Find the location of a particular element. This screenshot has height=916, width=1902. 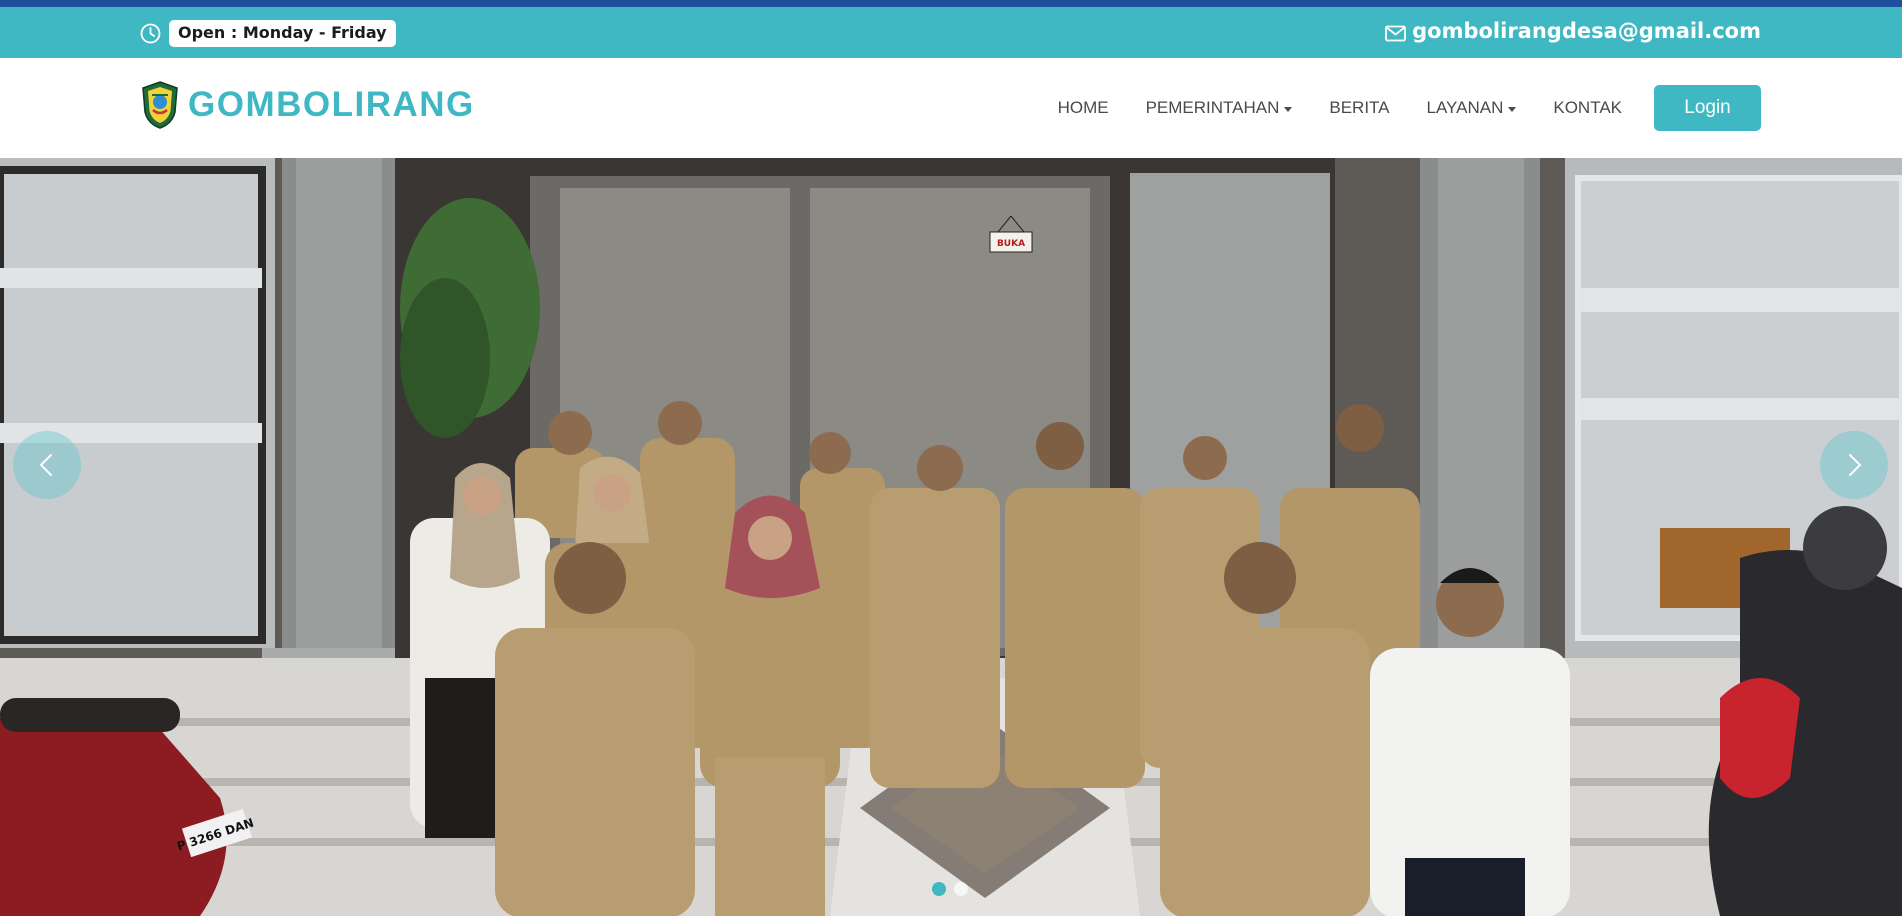

brand-home-link: GOMBOLIRANG is located at coordinates (307, 105).